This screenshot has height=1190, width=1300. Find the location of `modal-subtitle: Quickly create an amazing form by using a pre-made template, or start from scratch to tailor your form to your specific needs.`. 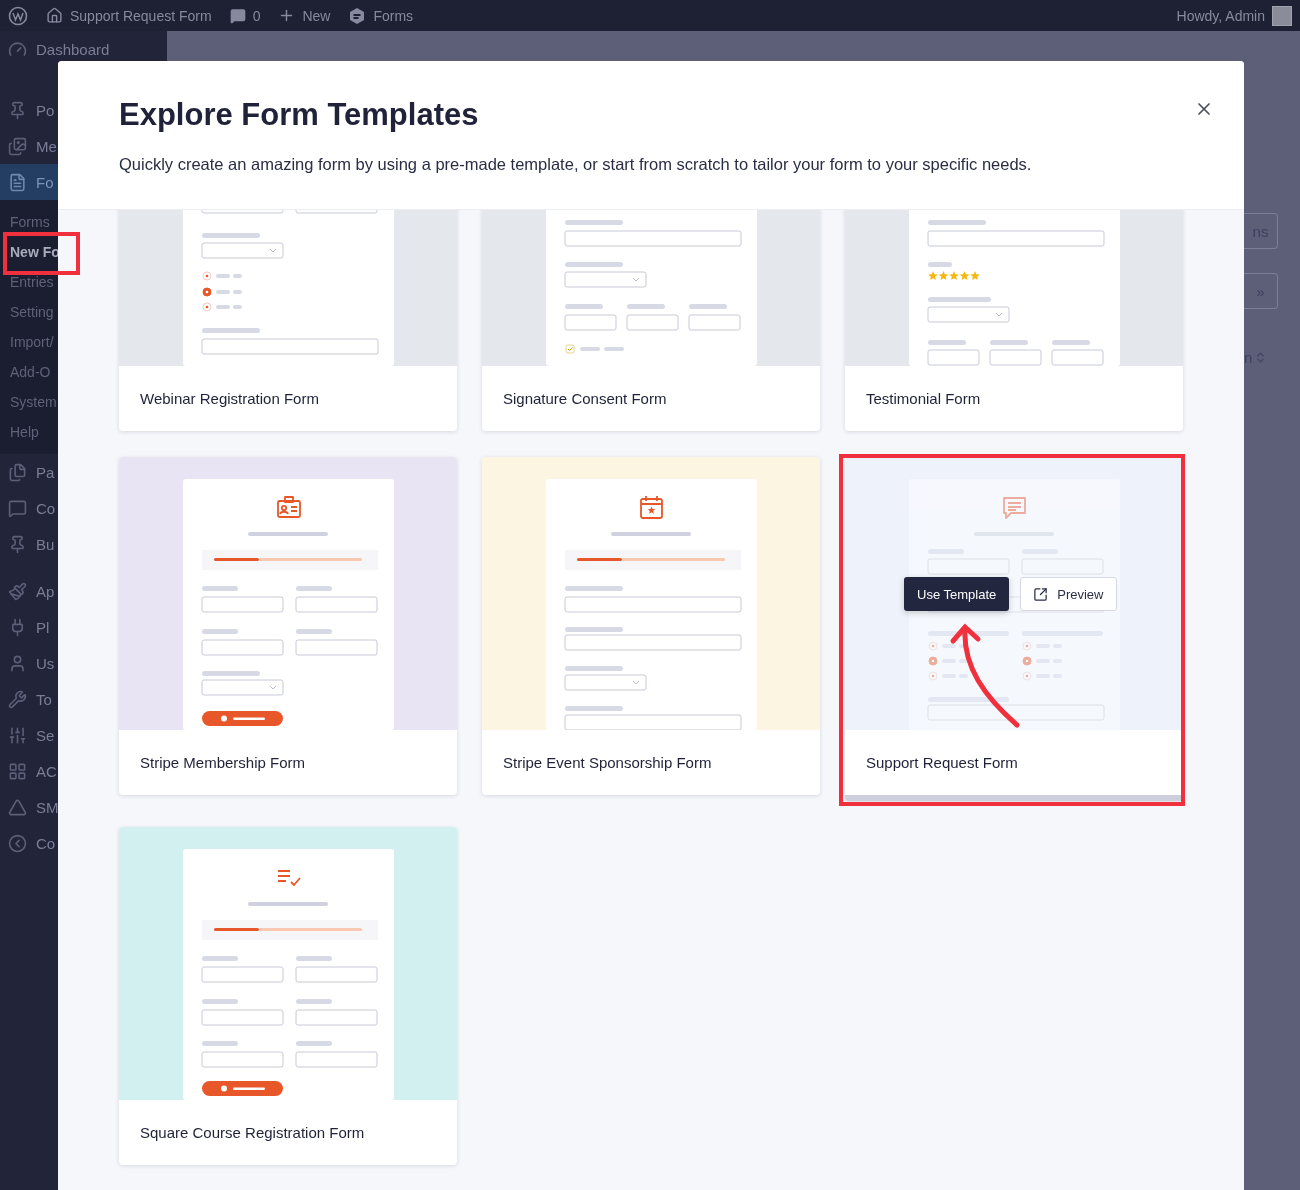

modal-subtitle: Quickly create an amazing form by using a pre-made template, or start from scratch to tailor your form to your specific needs. is located at coordinates (576, 164).